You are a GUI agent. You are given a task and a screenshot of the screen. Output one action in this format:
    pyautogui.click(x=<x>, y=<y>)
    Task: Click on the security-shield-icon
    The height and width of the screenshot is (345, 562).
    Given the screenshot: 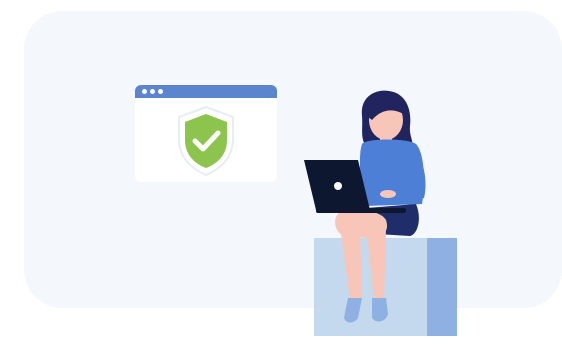 What is the action you would take?
    pyautogui.click(x=206, y=141)
    